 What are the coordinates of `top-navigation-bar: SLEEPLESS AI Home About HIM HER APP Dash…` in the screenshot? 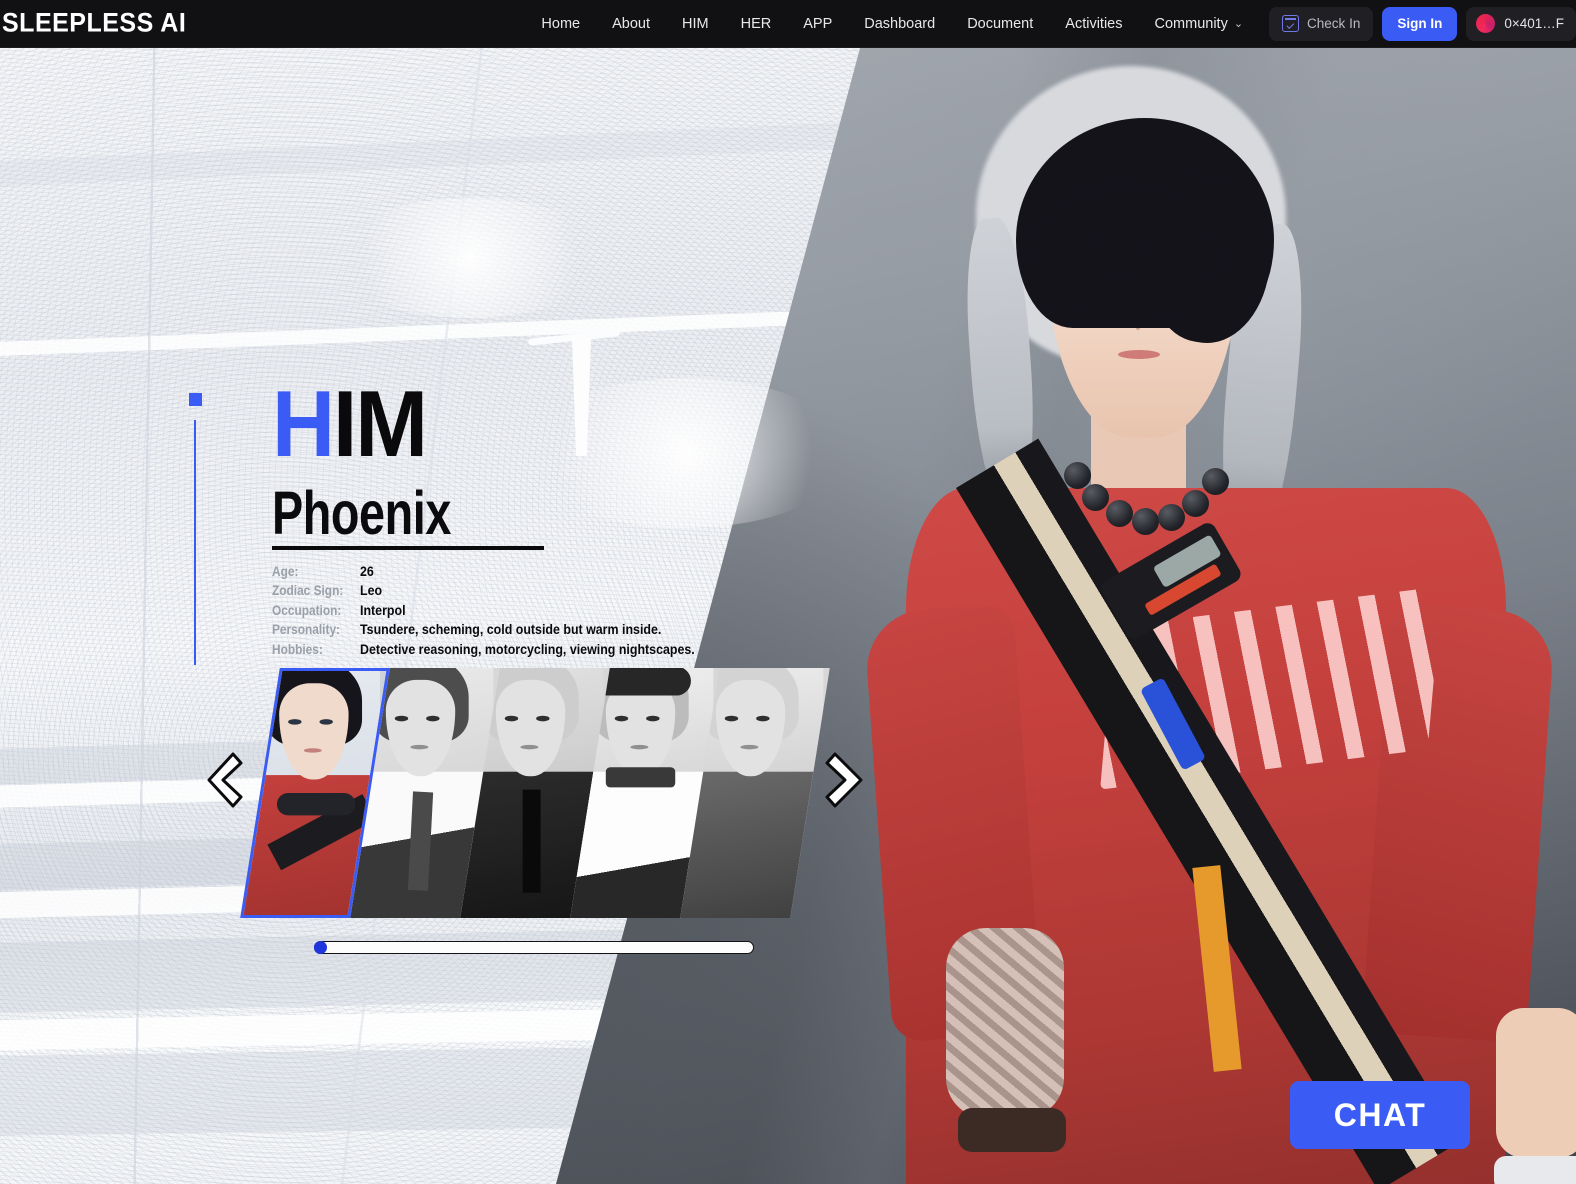 It's located at (788, 24).